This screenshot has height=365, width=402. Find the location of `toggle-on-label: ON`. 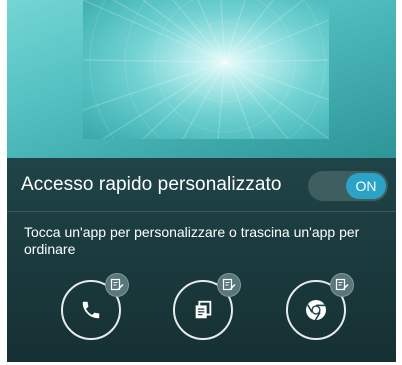

toggle-on-label: ON is located at coordinates (366, 186).